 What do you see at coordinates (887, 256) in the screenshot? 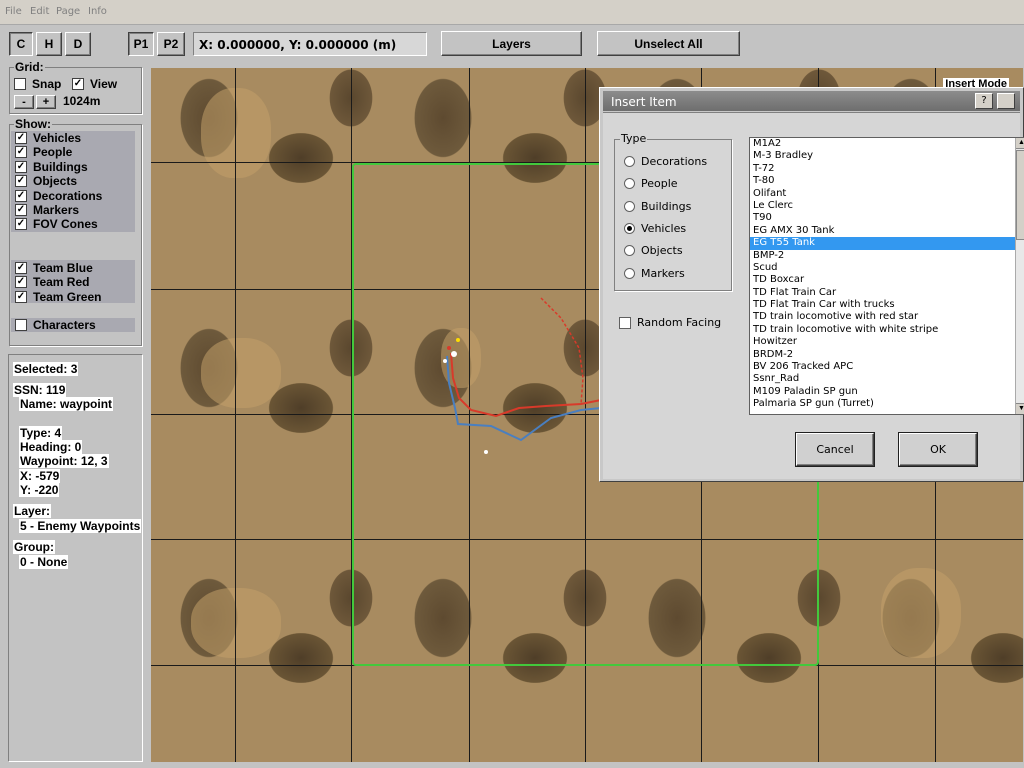
I see `list-item: BMP-2` at bounding box center [887, 256].